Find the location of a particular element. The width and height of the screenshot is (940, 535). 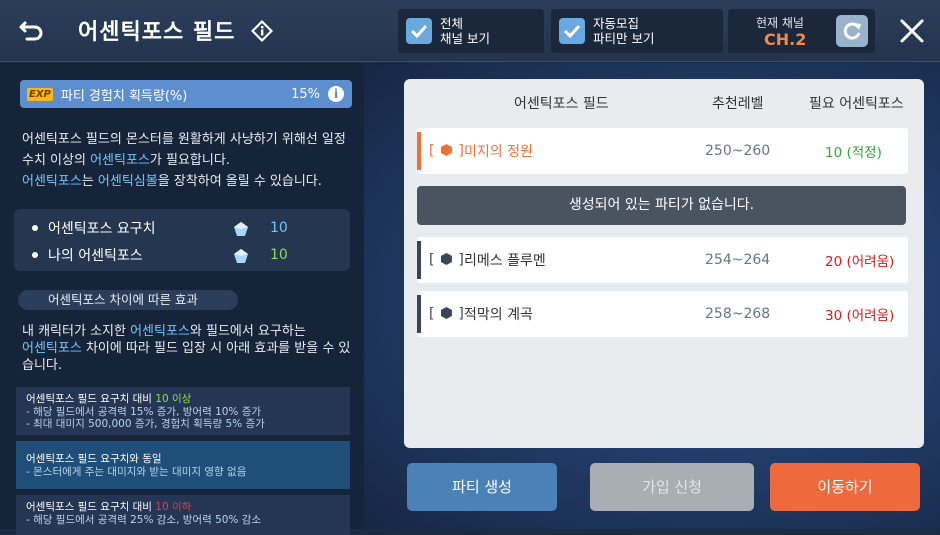

desc-highlight: 어센틱심볼 is located at coordinates (127, 181).